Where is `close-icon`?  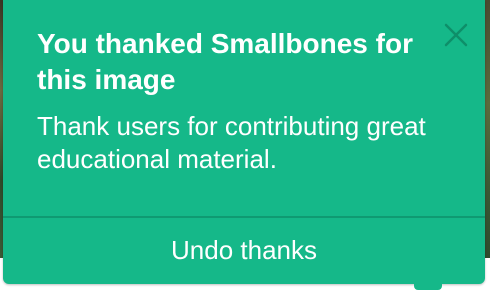 close-icon is located at coordinates (456, 35).